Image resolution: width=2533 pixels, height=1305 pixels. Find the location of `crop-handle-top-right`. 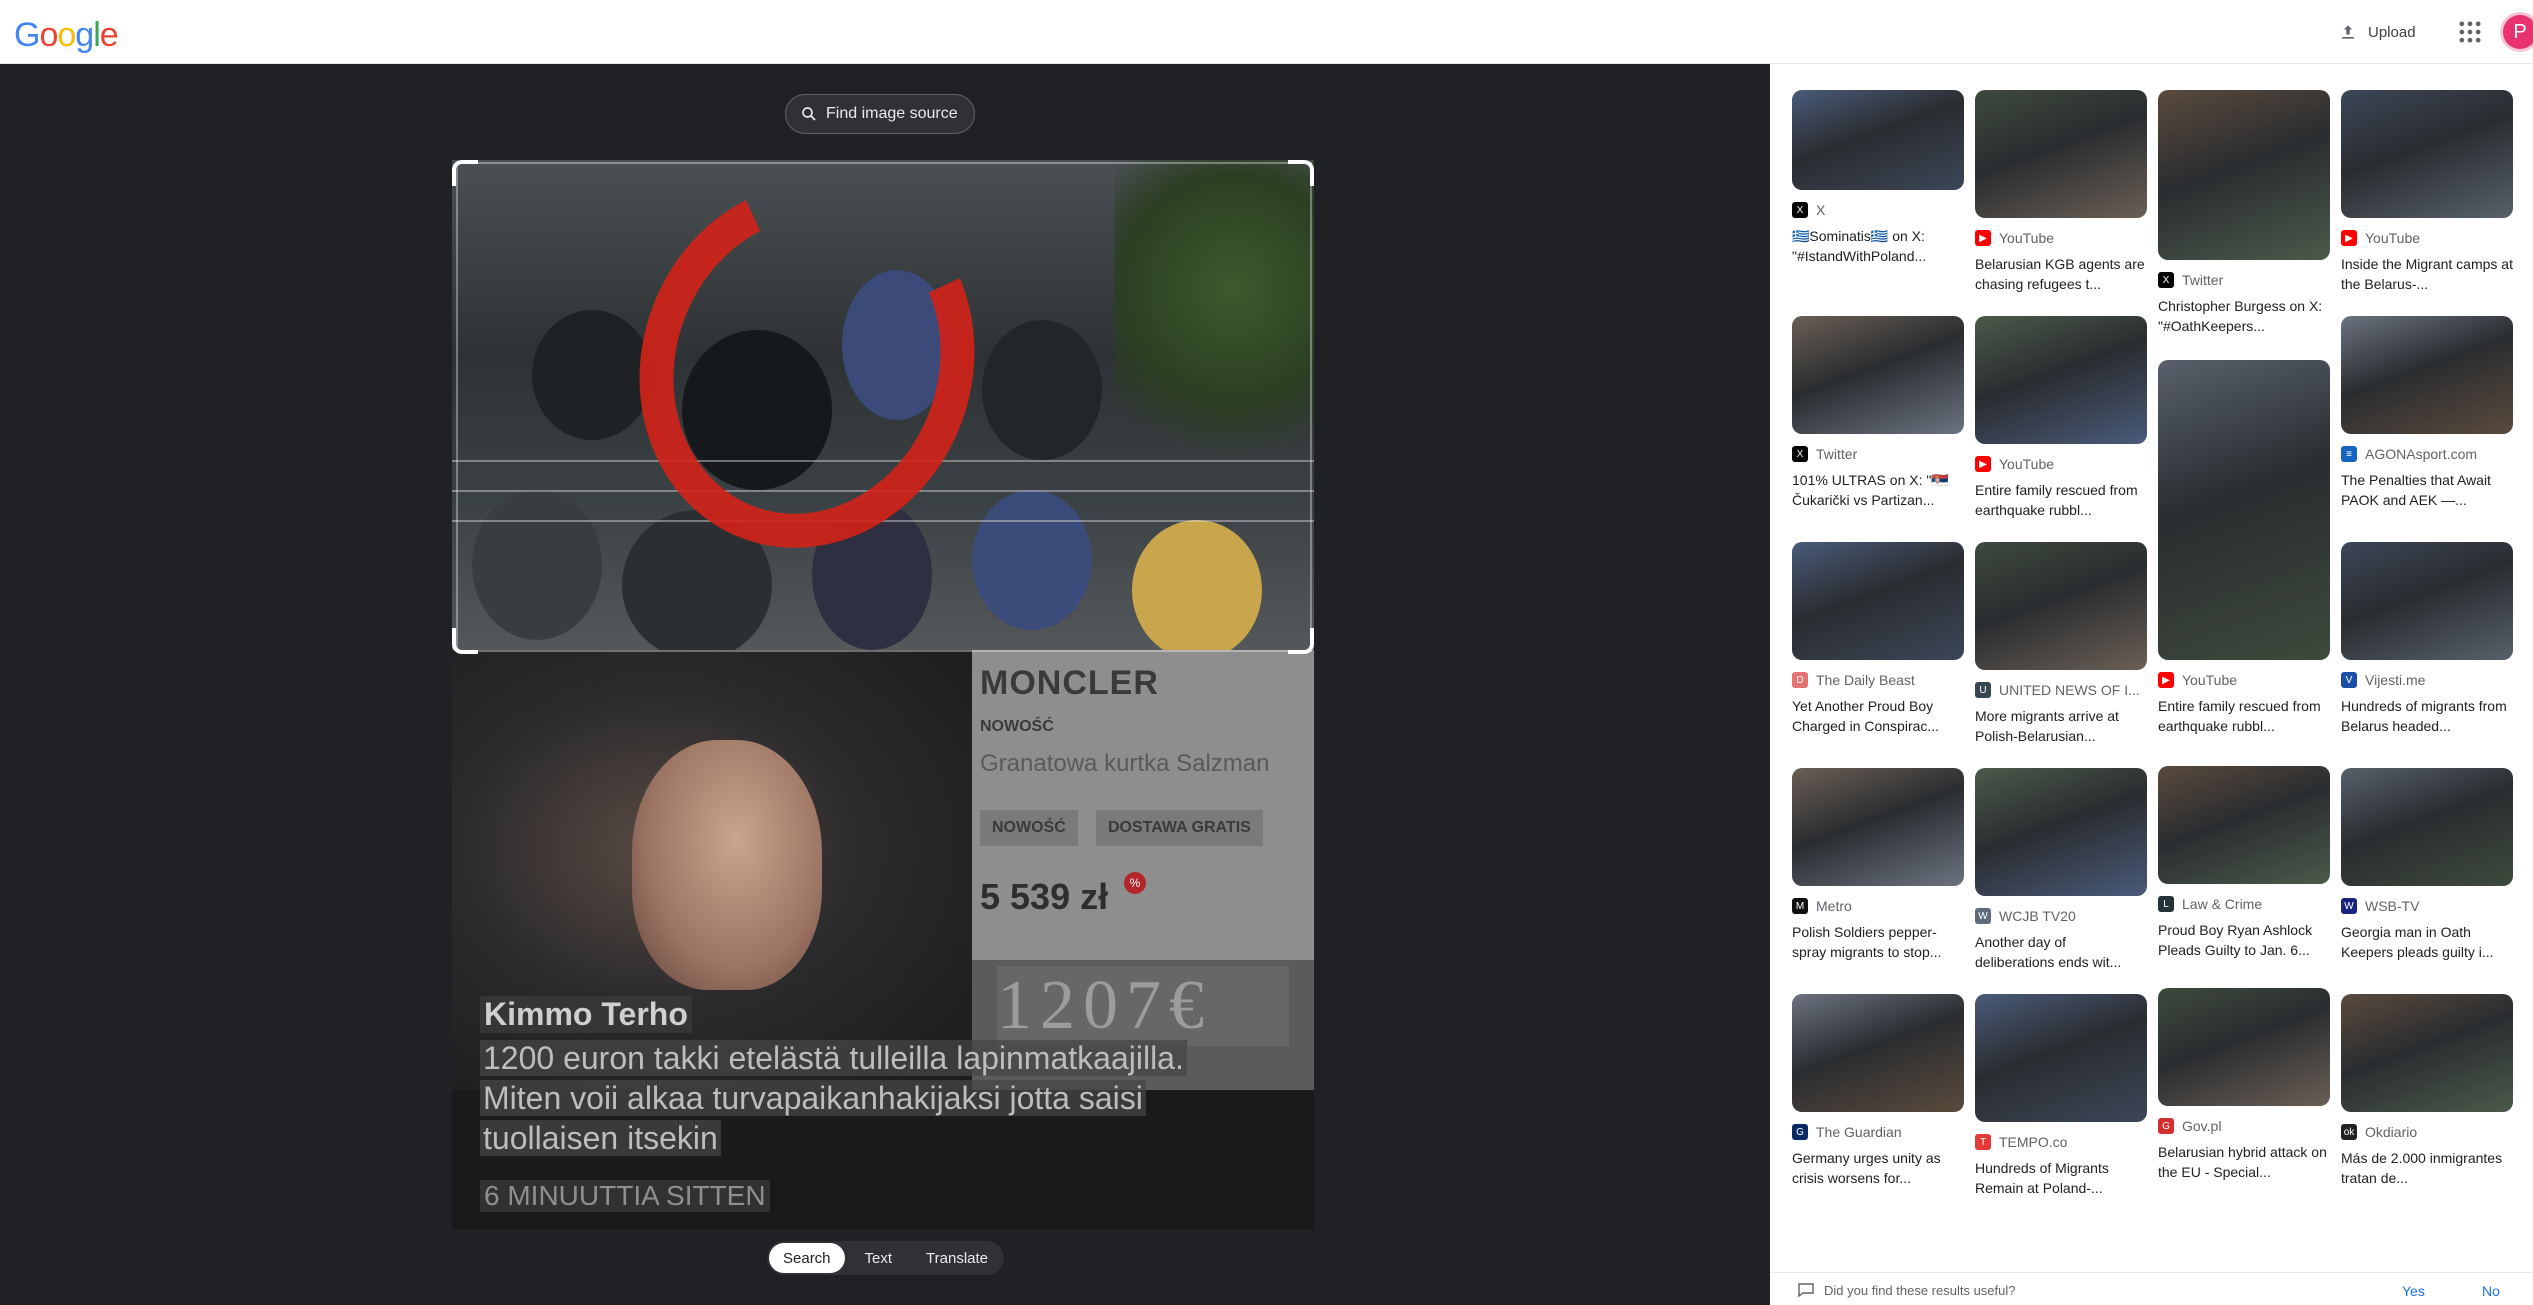

crop-handle-top-right is located at coordinates (1301, 173).